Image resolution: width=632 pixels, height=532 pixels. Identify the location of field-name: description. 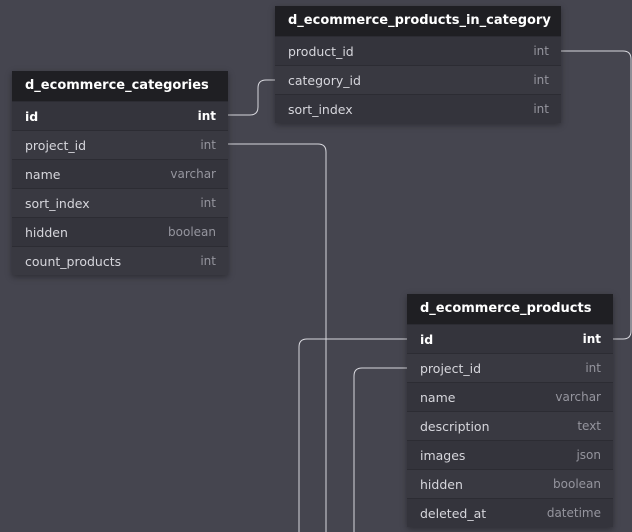
(455, 426).